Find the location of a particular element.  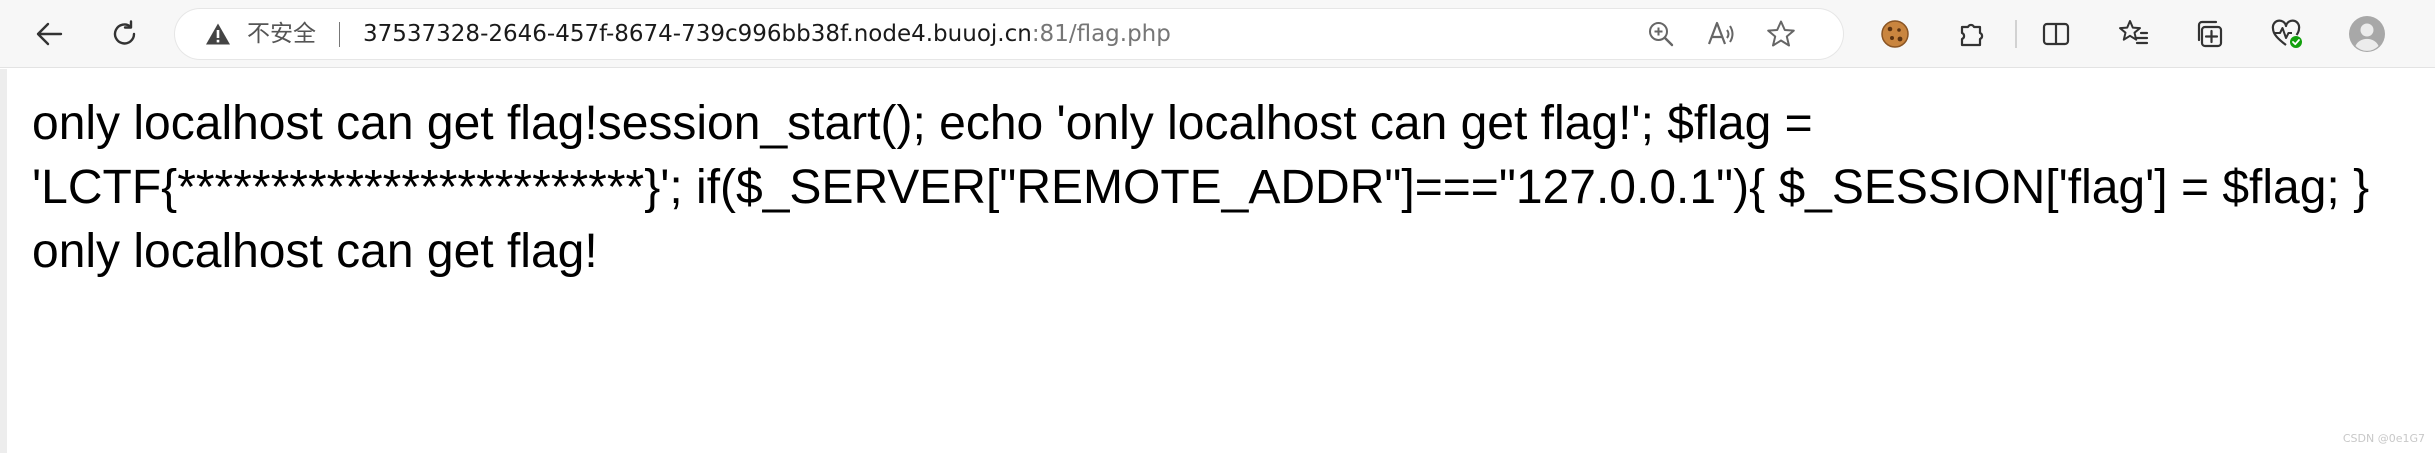

profile-button is located at coordinates (2367, 34).